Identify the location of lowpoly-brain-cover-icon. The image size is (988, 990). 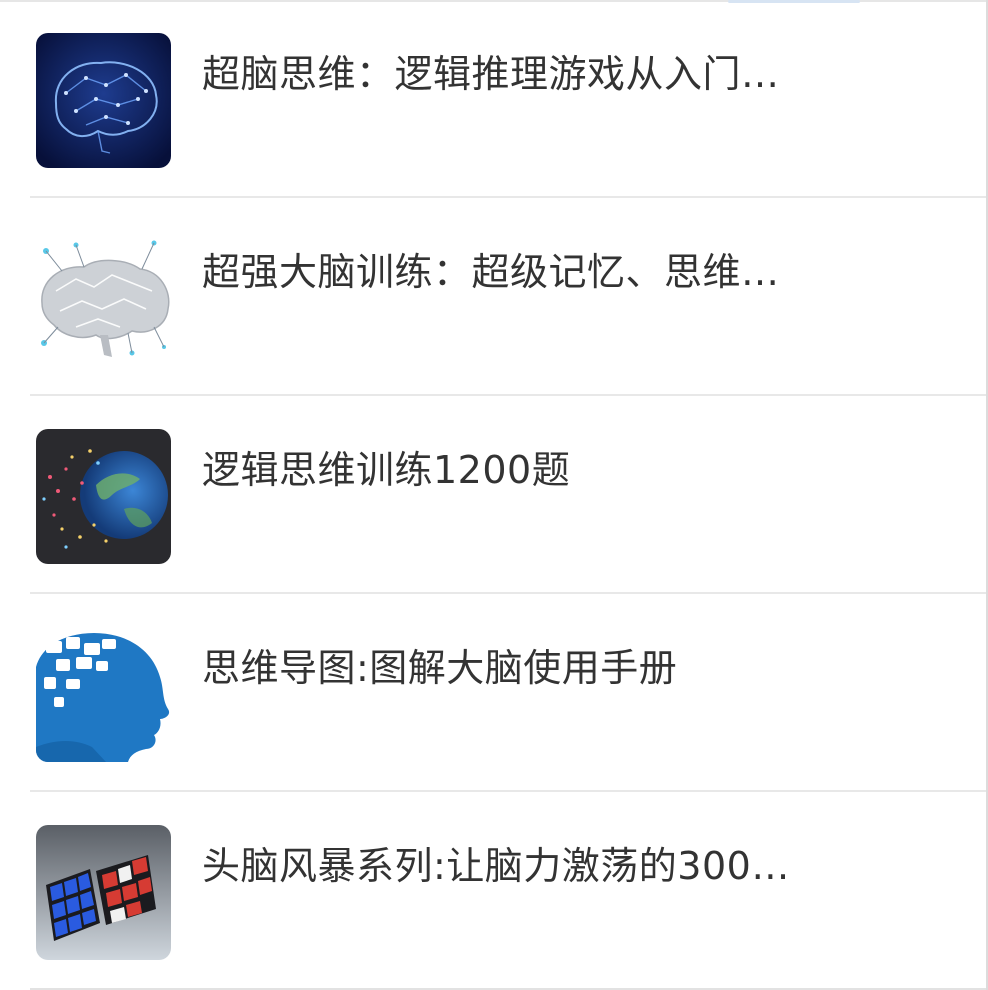
(103, 298).